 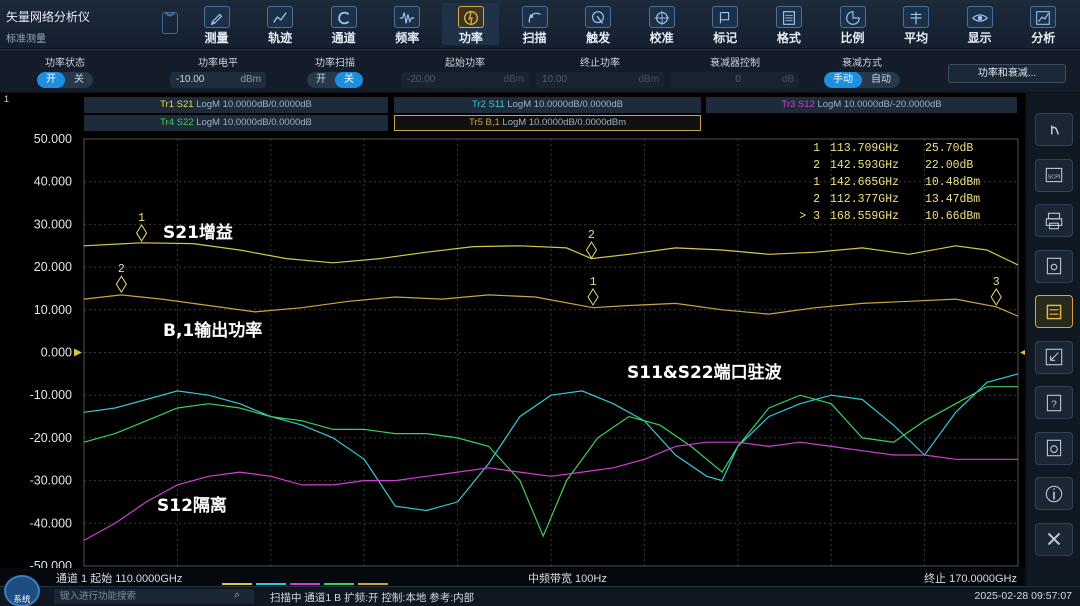 What do you see at coordinates (321, 80) in the screenshot?
I see `power-sweep-on: 开` at bounding box center [321, 80].